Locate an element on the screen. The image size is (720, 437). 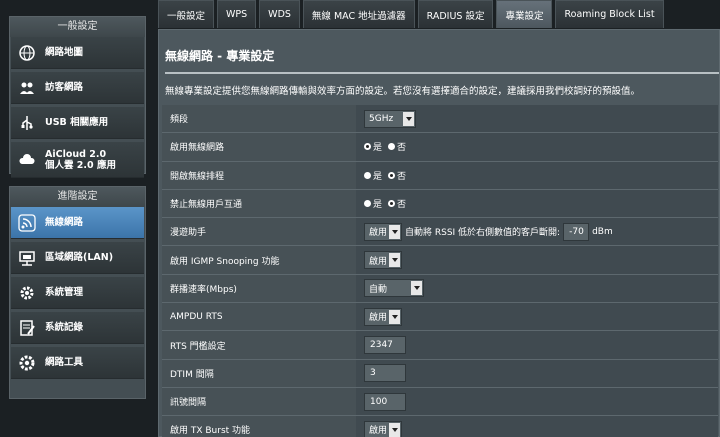
sidebar-item-network-tools: 網路工具 is located at coordinates (77, 363).